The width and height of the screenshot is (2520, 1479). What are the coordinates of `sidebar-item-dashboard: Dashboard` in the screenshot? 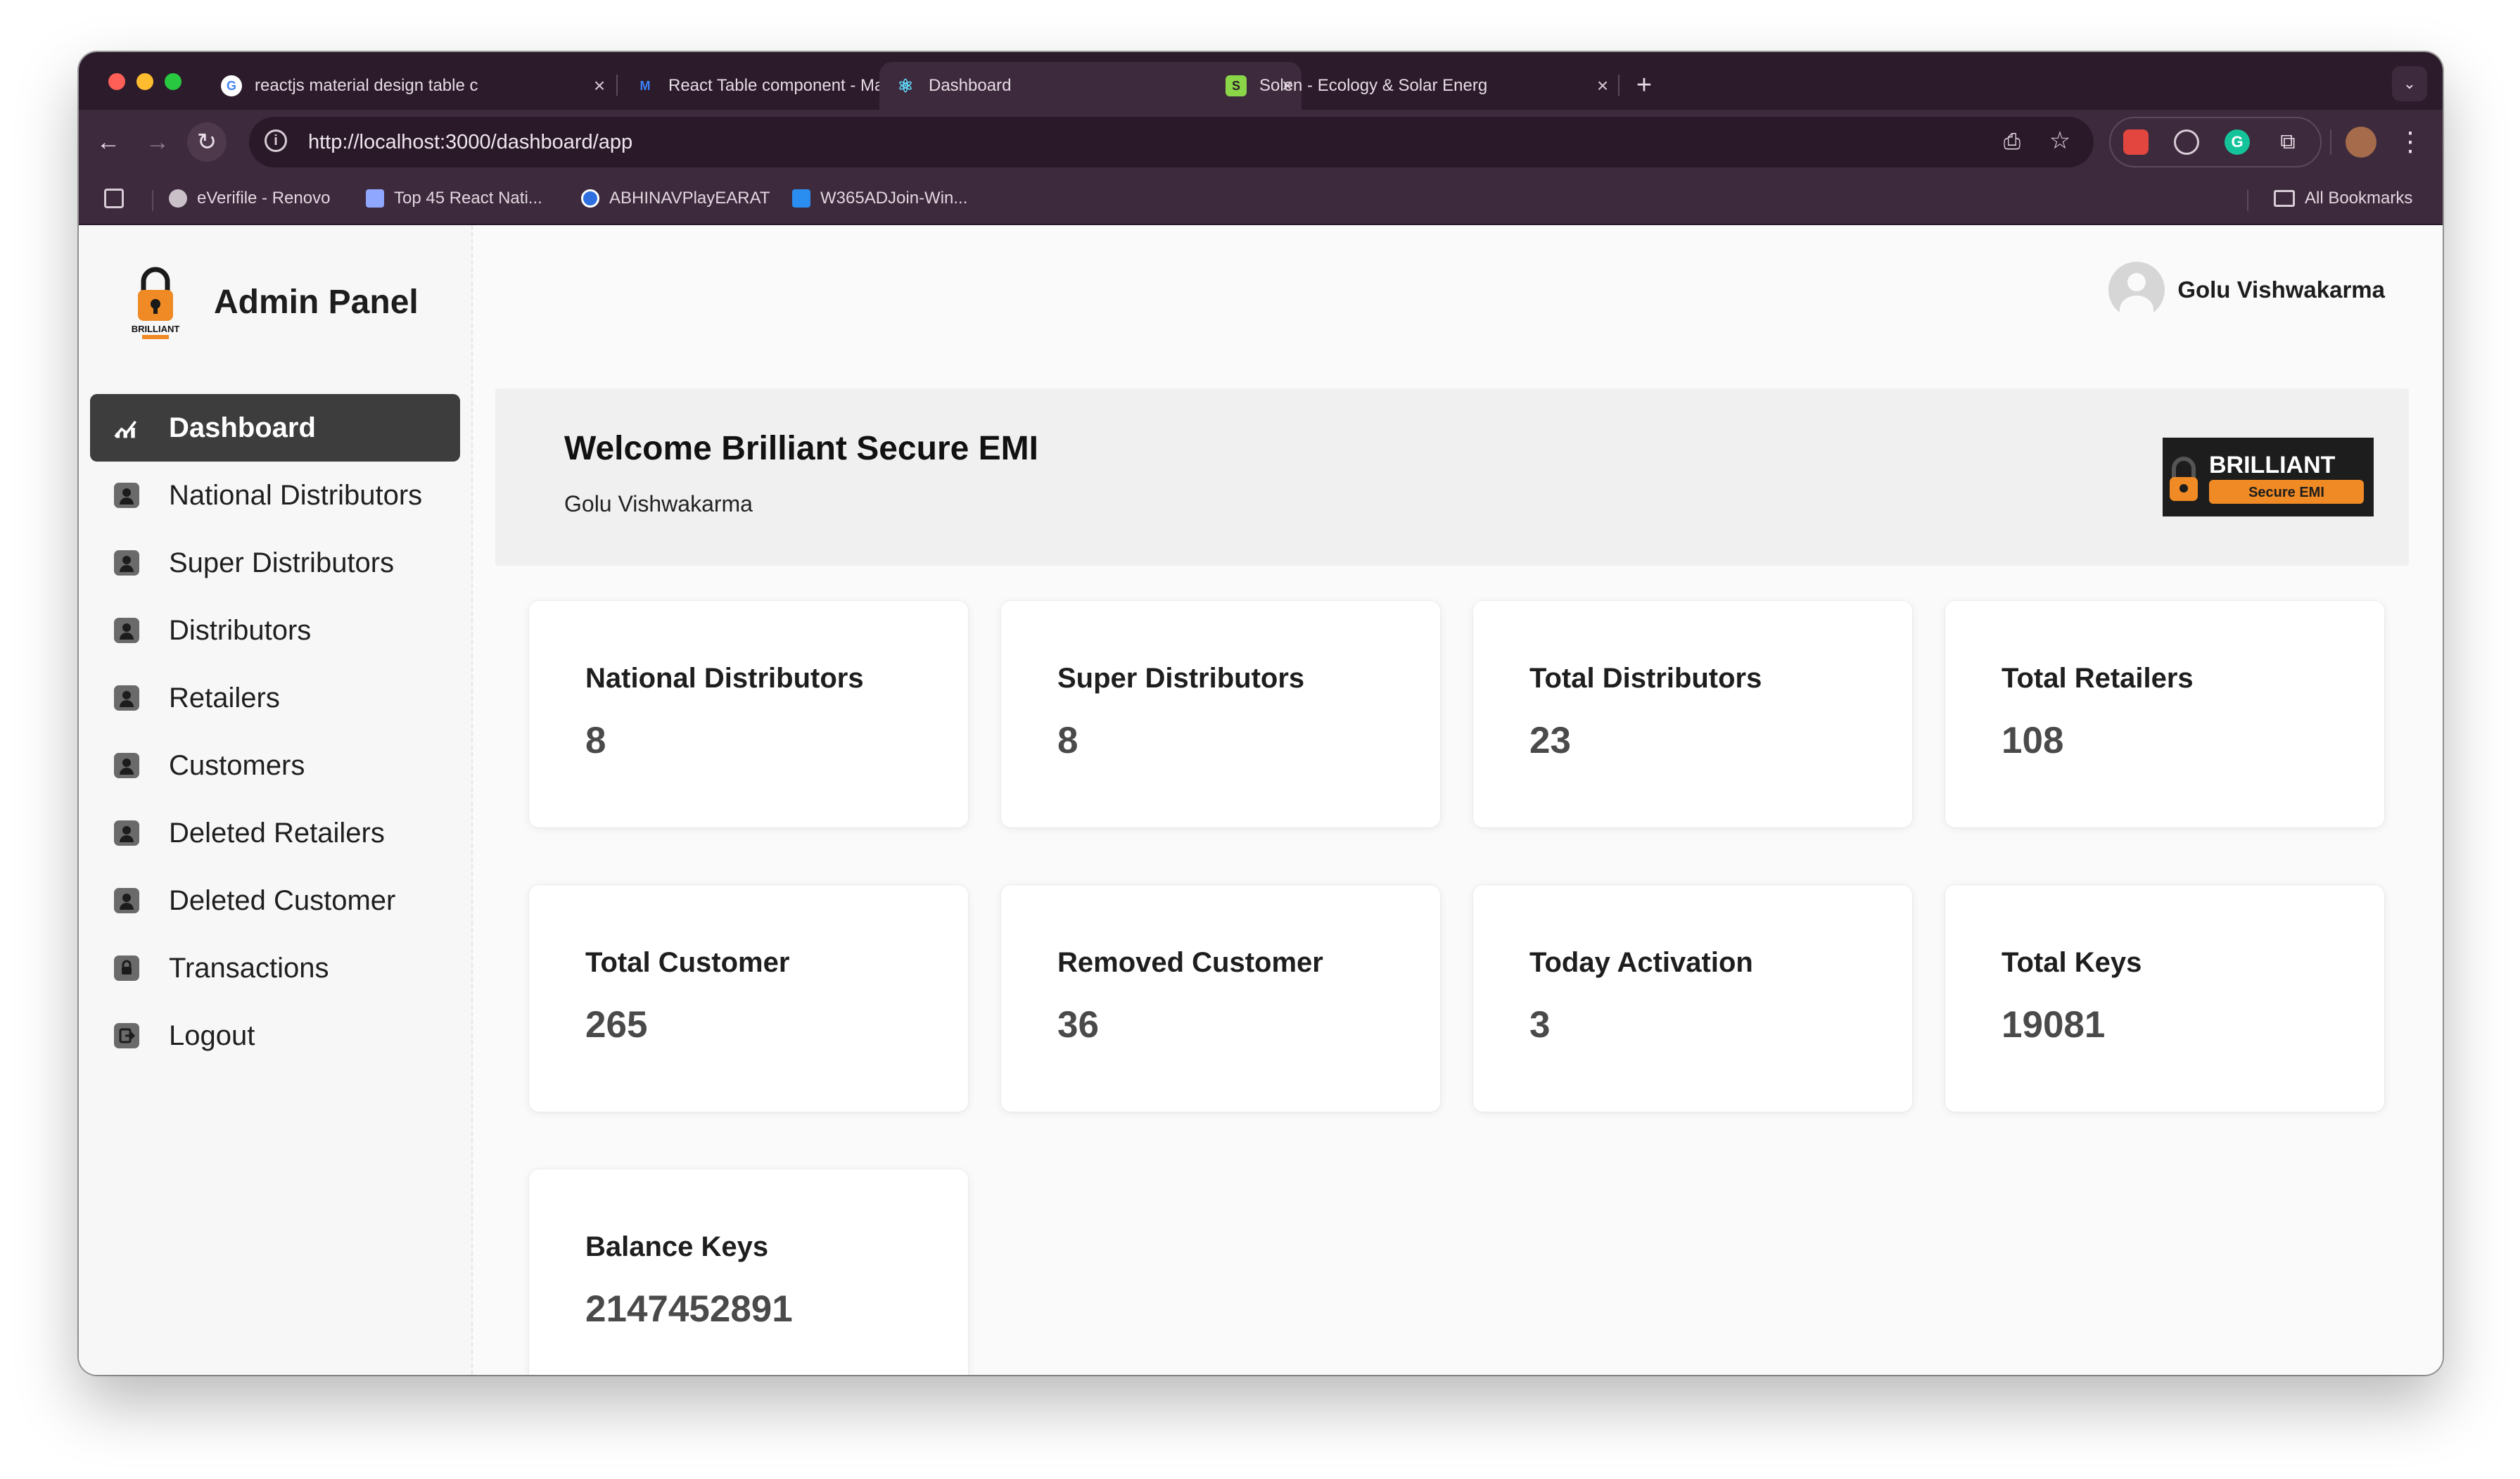 It's located at (275, 428).